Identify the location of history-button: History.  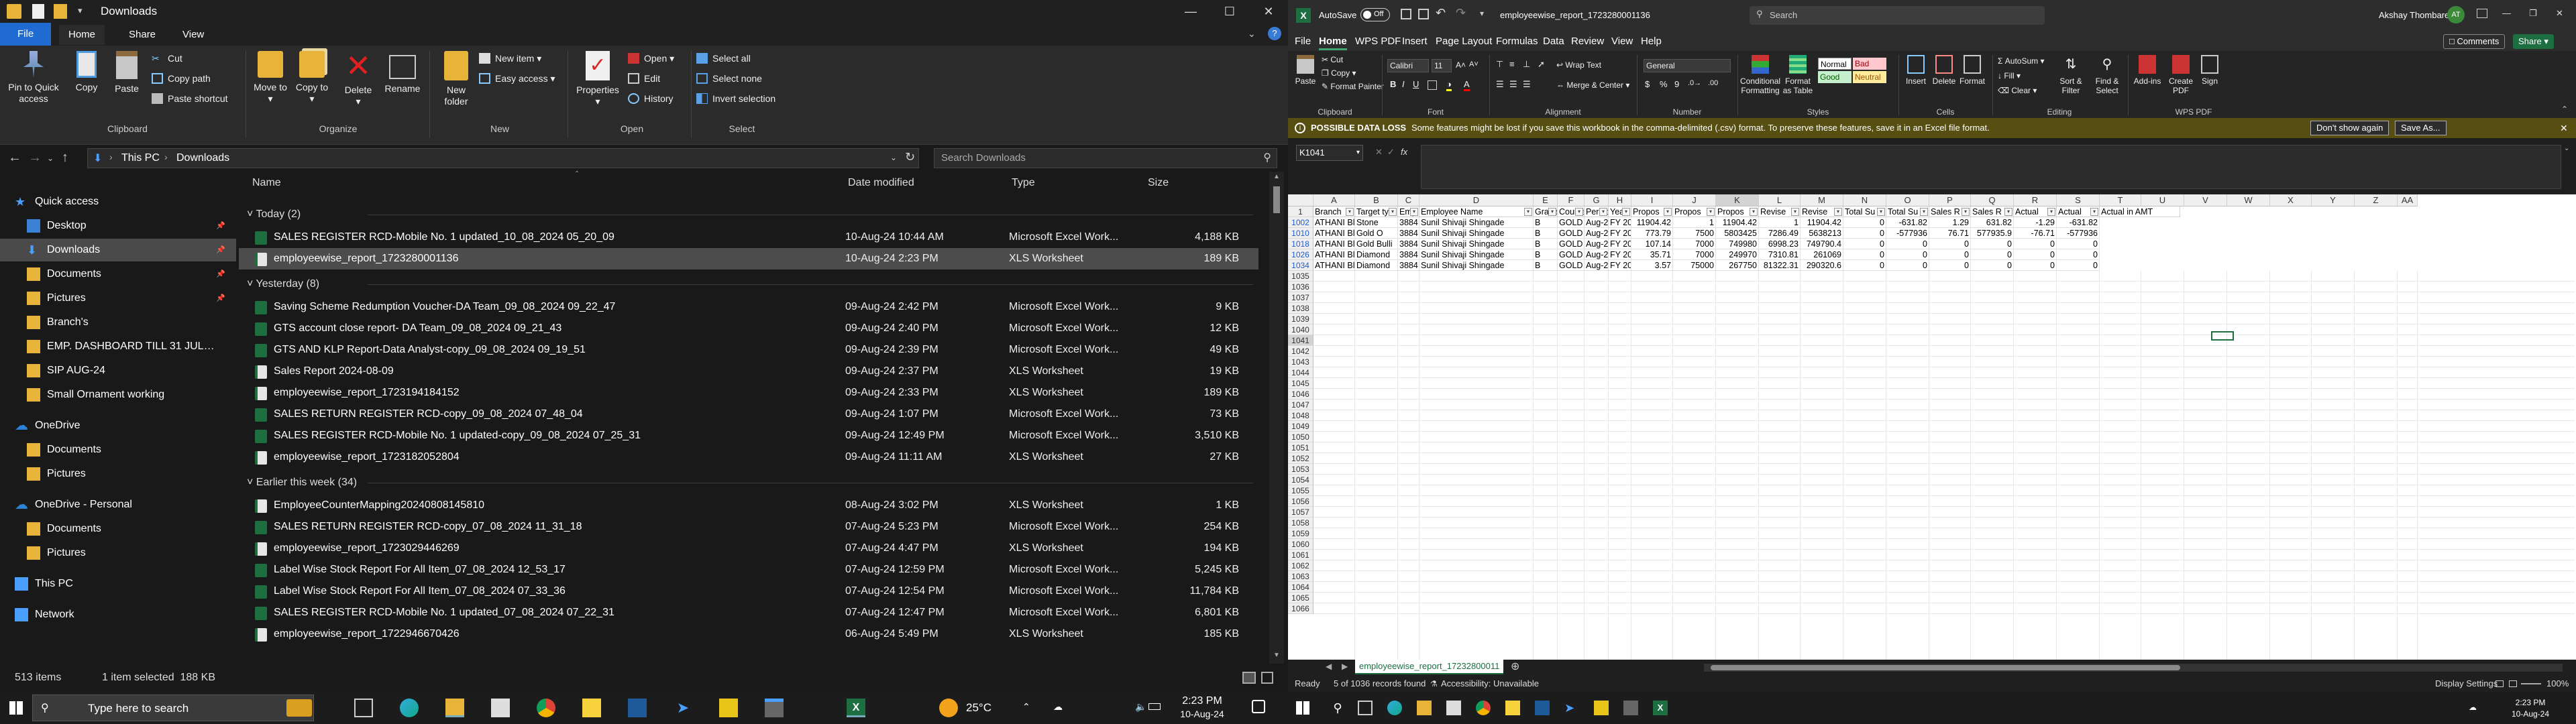
(650, 98).